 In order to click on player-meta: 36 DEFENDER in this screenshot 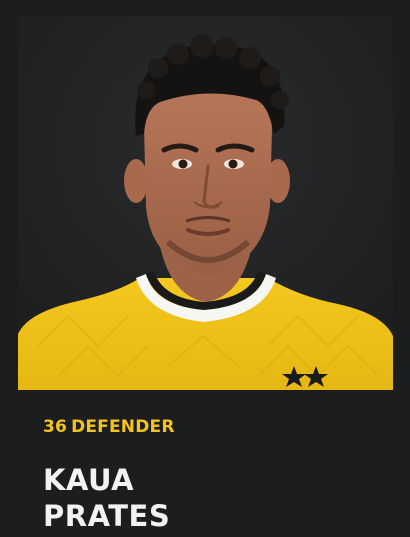, I will do `click(109, 427)`.